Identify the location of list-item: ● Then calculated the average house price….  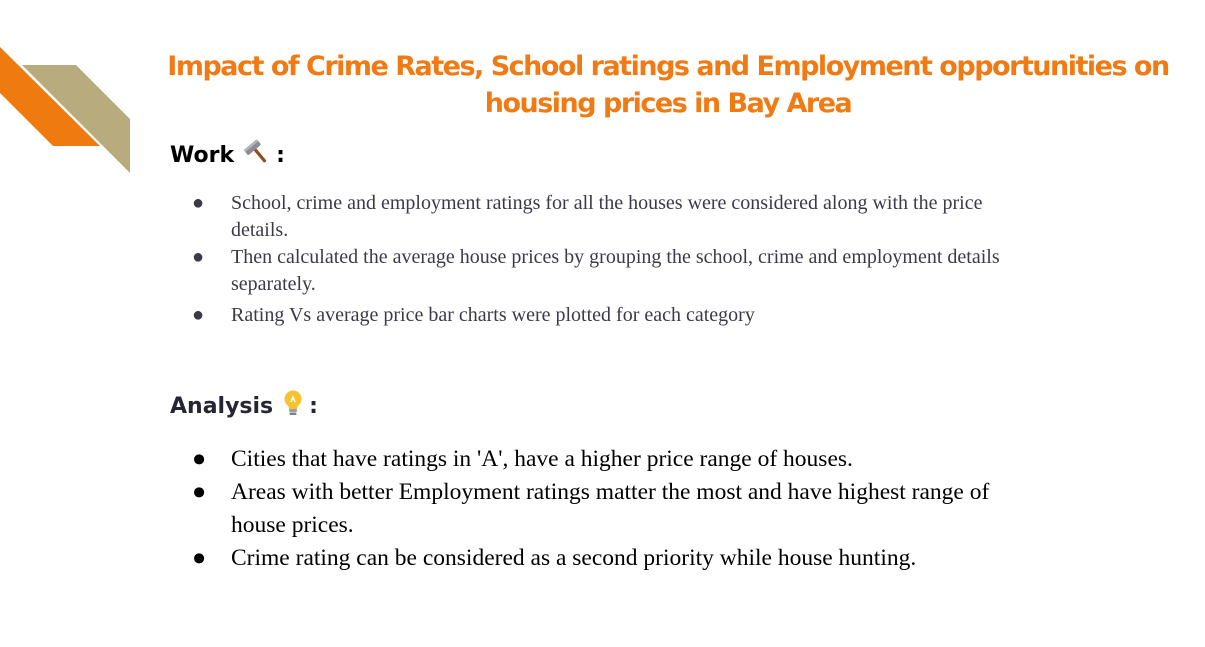
(608, 271).